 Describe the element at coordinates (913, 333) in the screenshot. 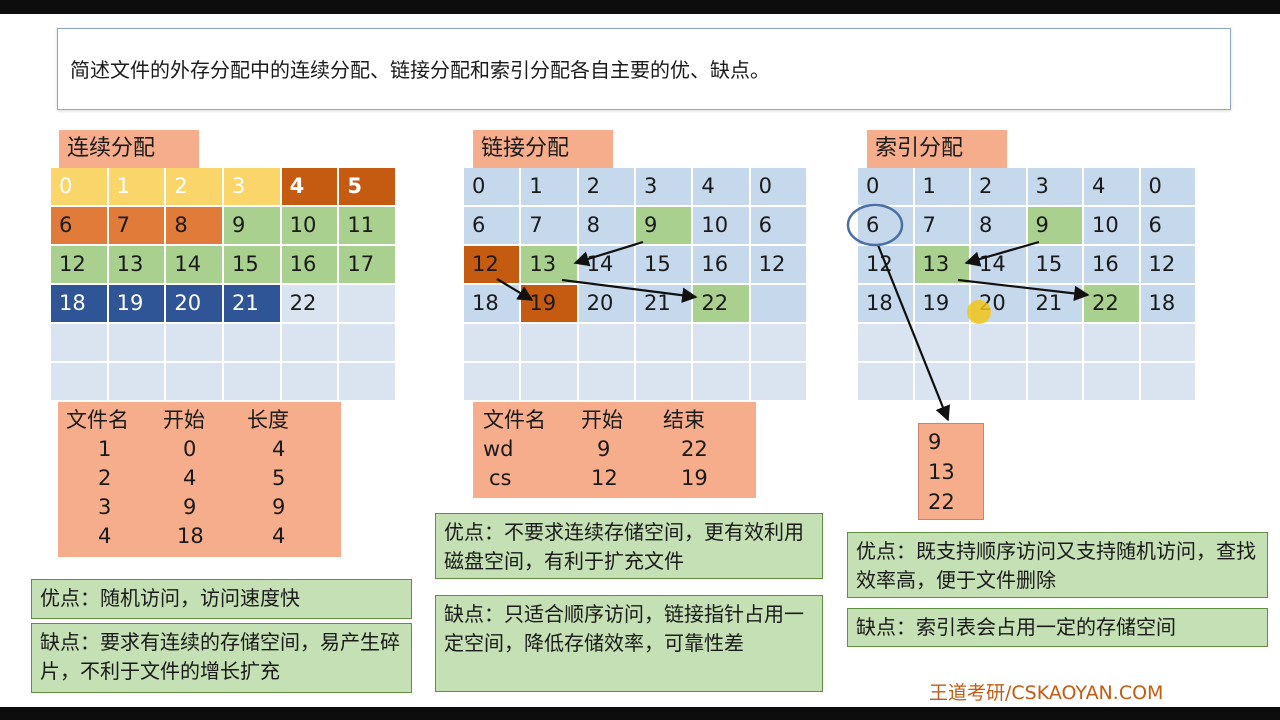

I see `arrow-6-to-index-block` at that location.